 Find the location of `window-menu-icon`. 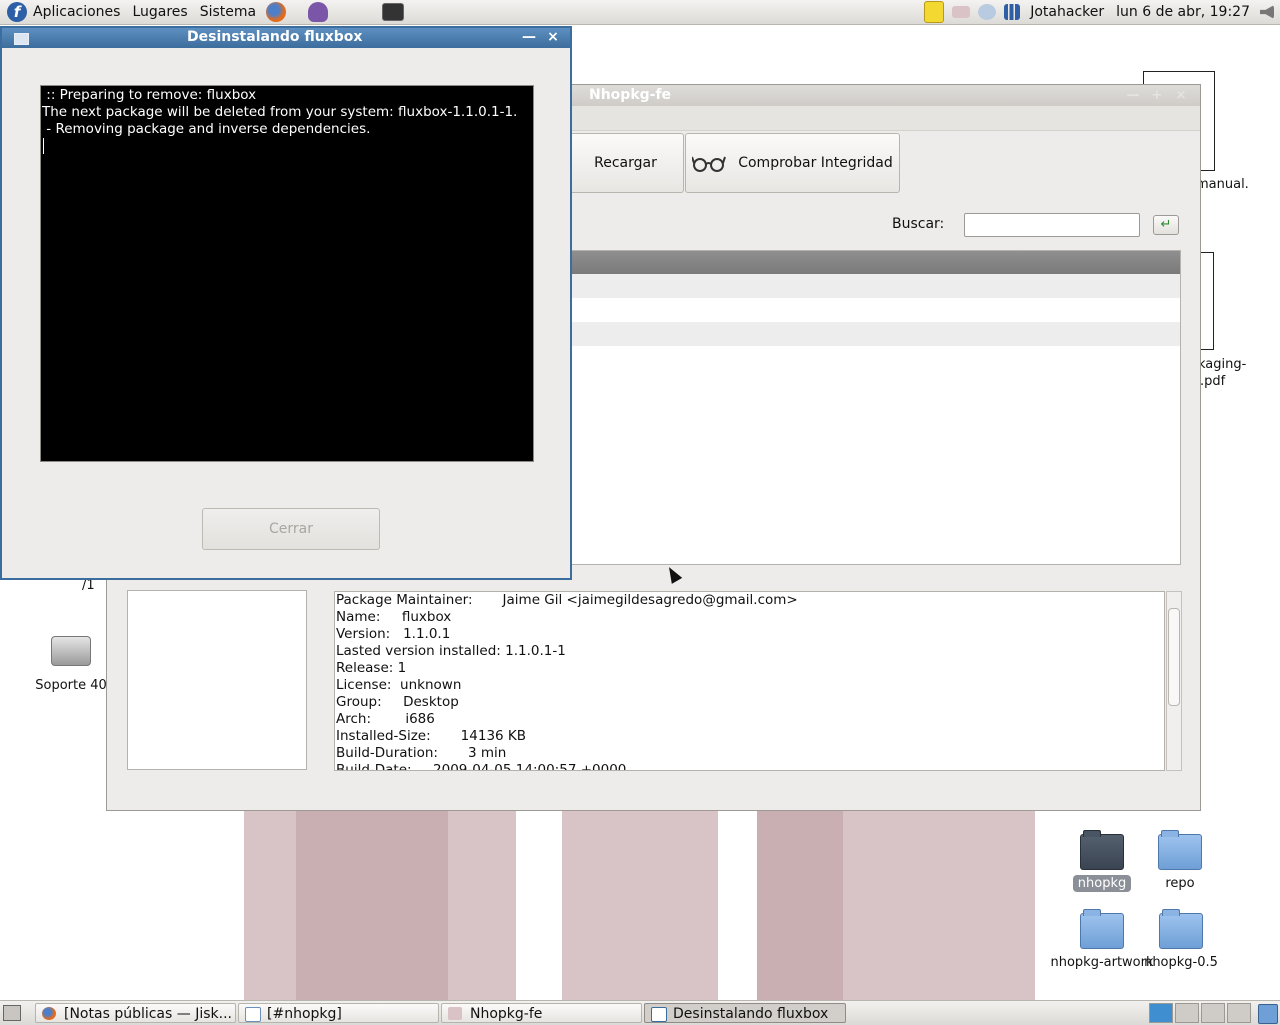

window-menu-icon is located at coordinates (21, 39).